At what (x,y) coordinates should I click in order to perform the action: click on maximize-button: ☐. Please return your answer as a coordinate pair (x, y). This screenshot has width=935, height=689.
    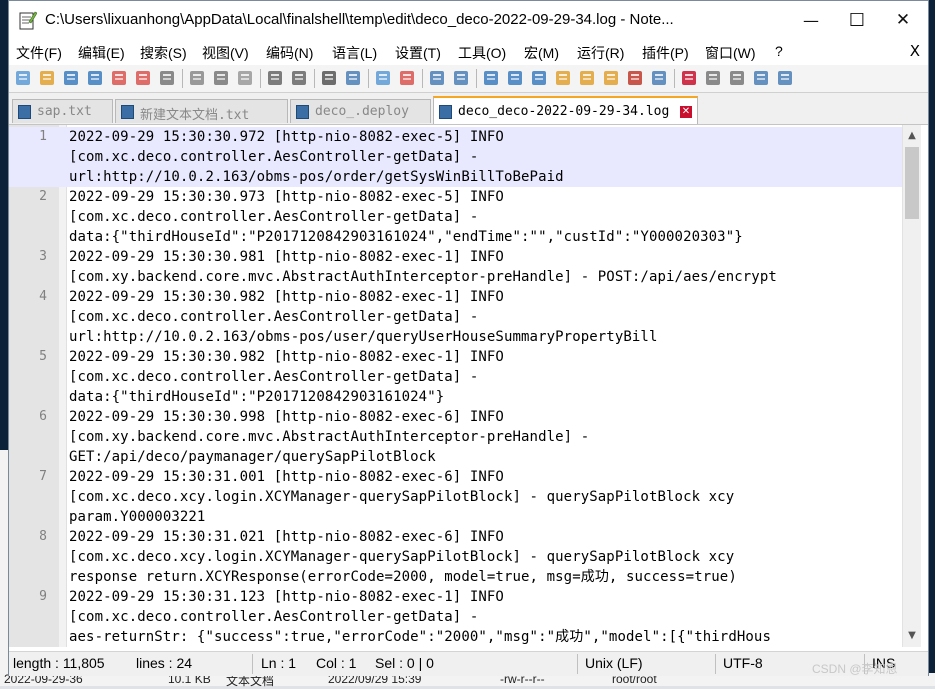
    Looking at the image, I should click on (857, 20).